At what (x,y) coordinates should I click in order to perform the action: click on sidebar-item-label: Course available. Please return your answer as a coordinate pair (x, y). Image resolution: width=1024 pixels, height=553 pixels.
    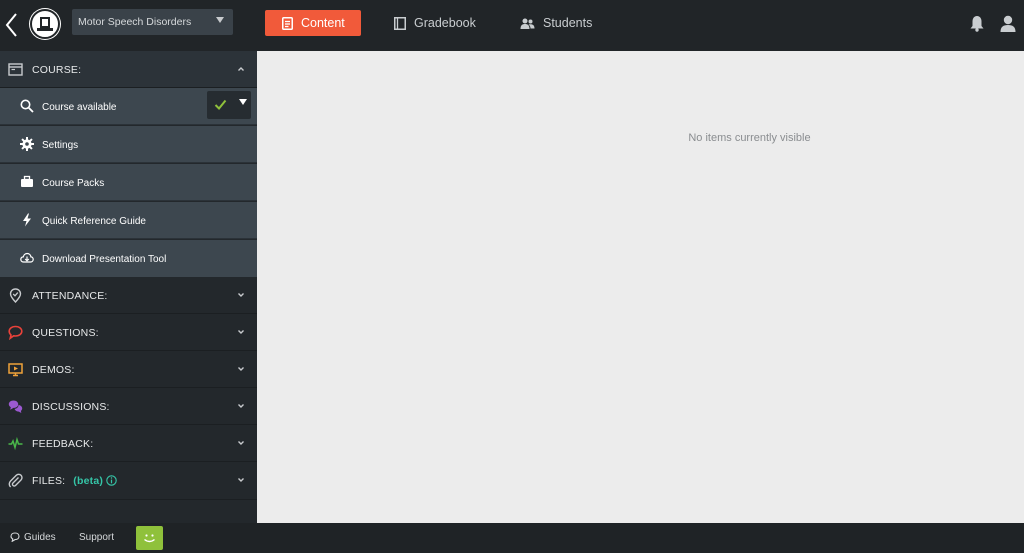
    Looking at the image, I should click on (79, 107).